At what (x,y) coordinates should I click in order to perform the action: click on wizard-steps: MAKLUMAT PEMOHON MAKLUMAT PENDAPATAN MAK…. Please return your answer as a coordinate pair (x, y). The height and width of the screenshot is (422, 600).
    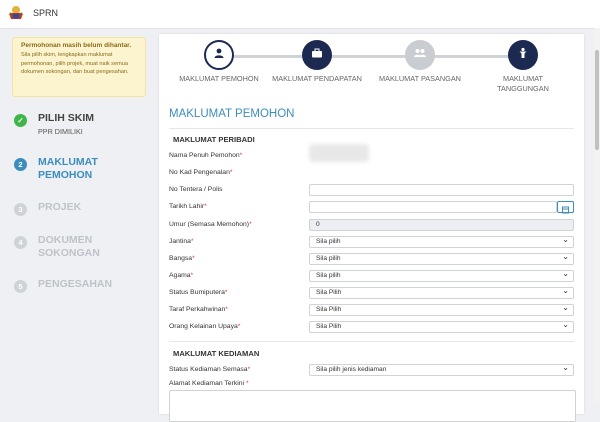
    Looking at the image, I should click on (371, 66).